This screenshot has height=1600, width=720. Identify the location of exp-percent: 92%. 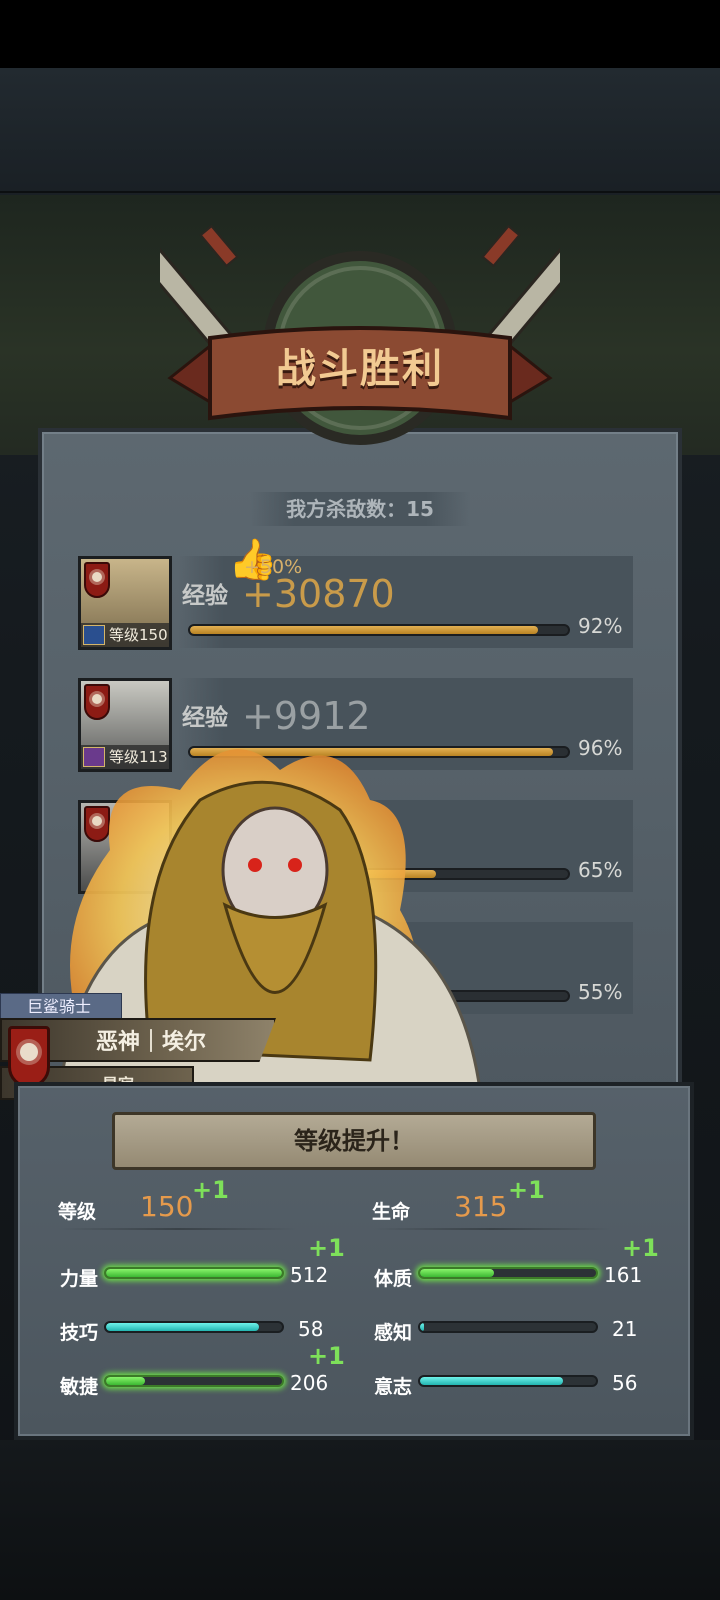
(600, 626).